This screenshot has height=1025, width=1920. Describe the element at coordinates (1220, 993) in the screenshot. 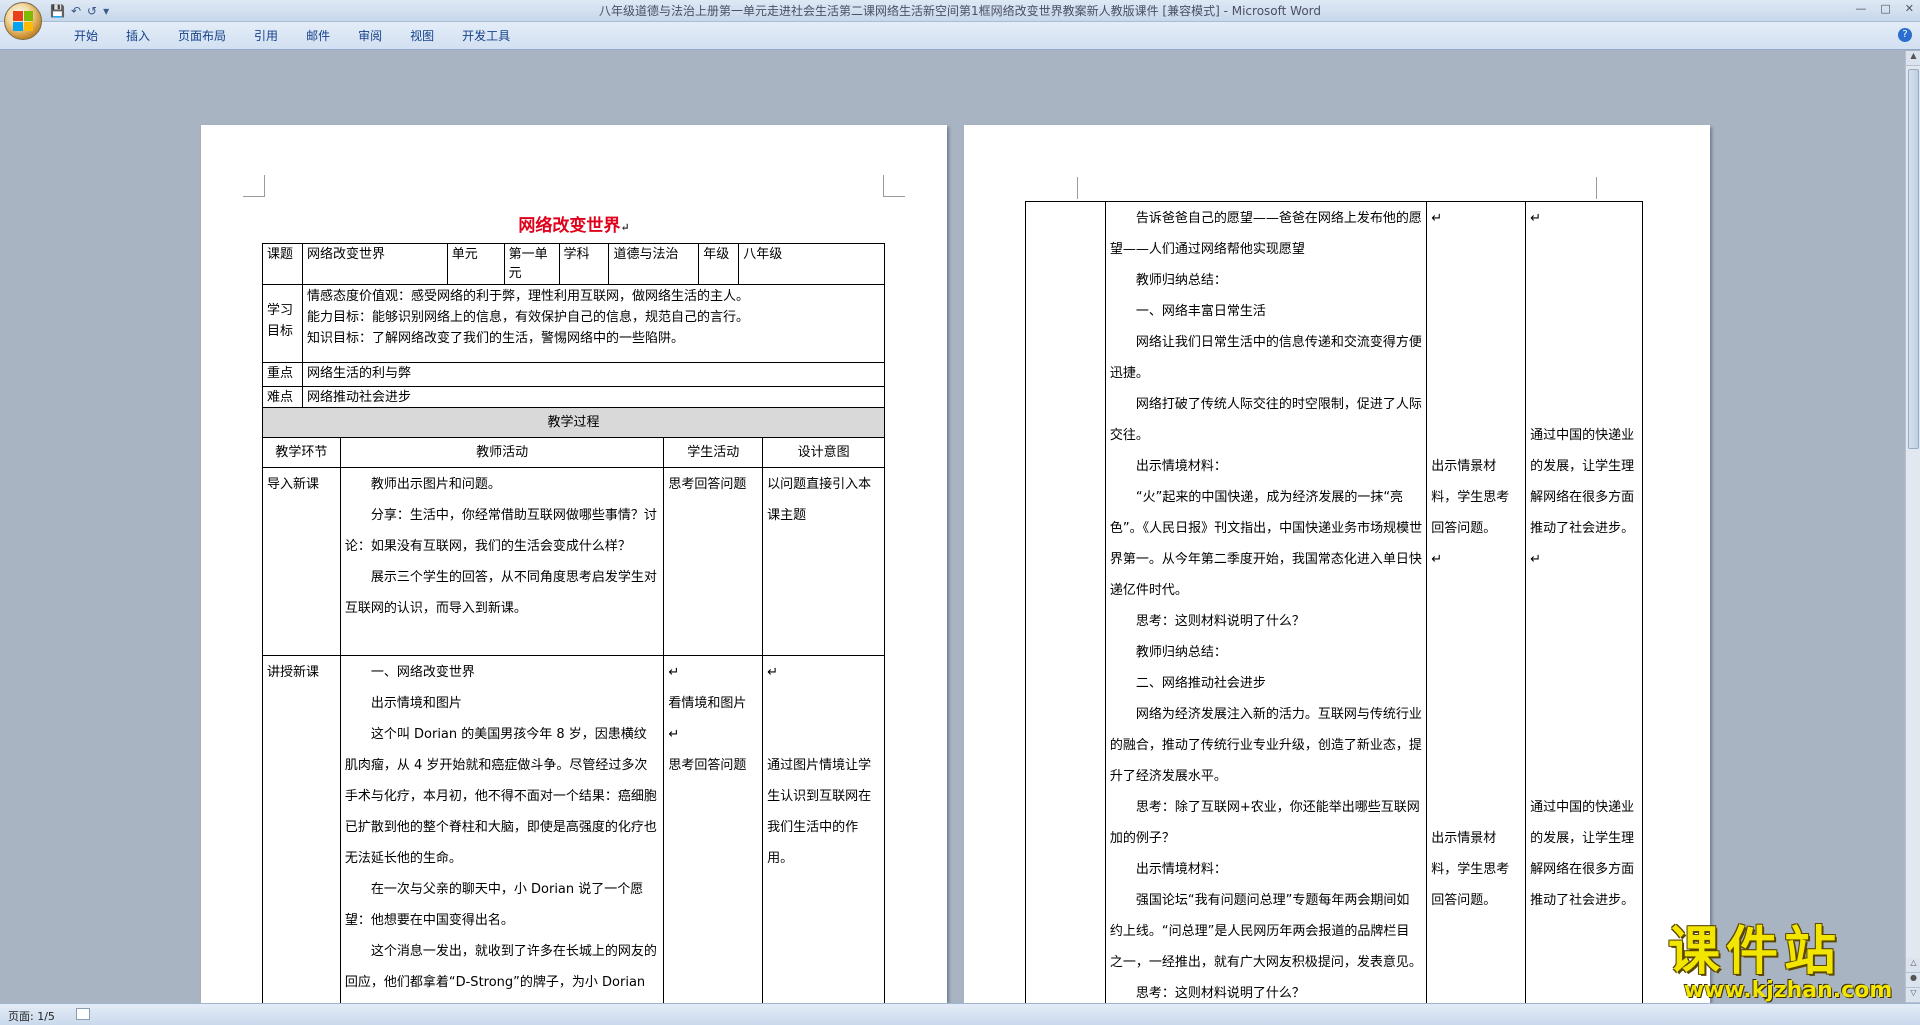

I see `paragraph: 思考：这则材料说明了什么？` at that location.